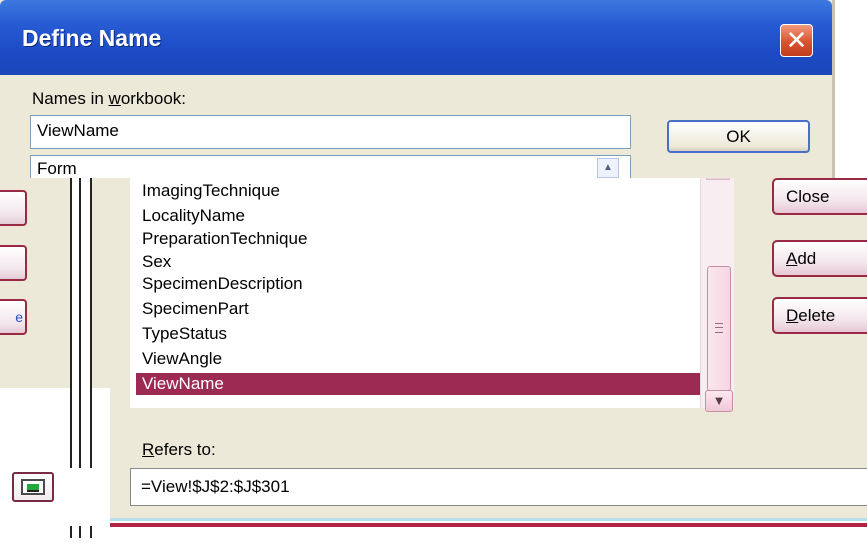 The image size is (867, 550). What do you see at coordinates (719, 401) in the screenshot?
I see `chevron-down-icon: ▼` at bounding box center [719, 401].